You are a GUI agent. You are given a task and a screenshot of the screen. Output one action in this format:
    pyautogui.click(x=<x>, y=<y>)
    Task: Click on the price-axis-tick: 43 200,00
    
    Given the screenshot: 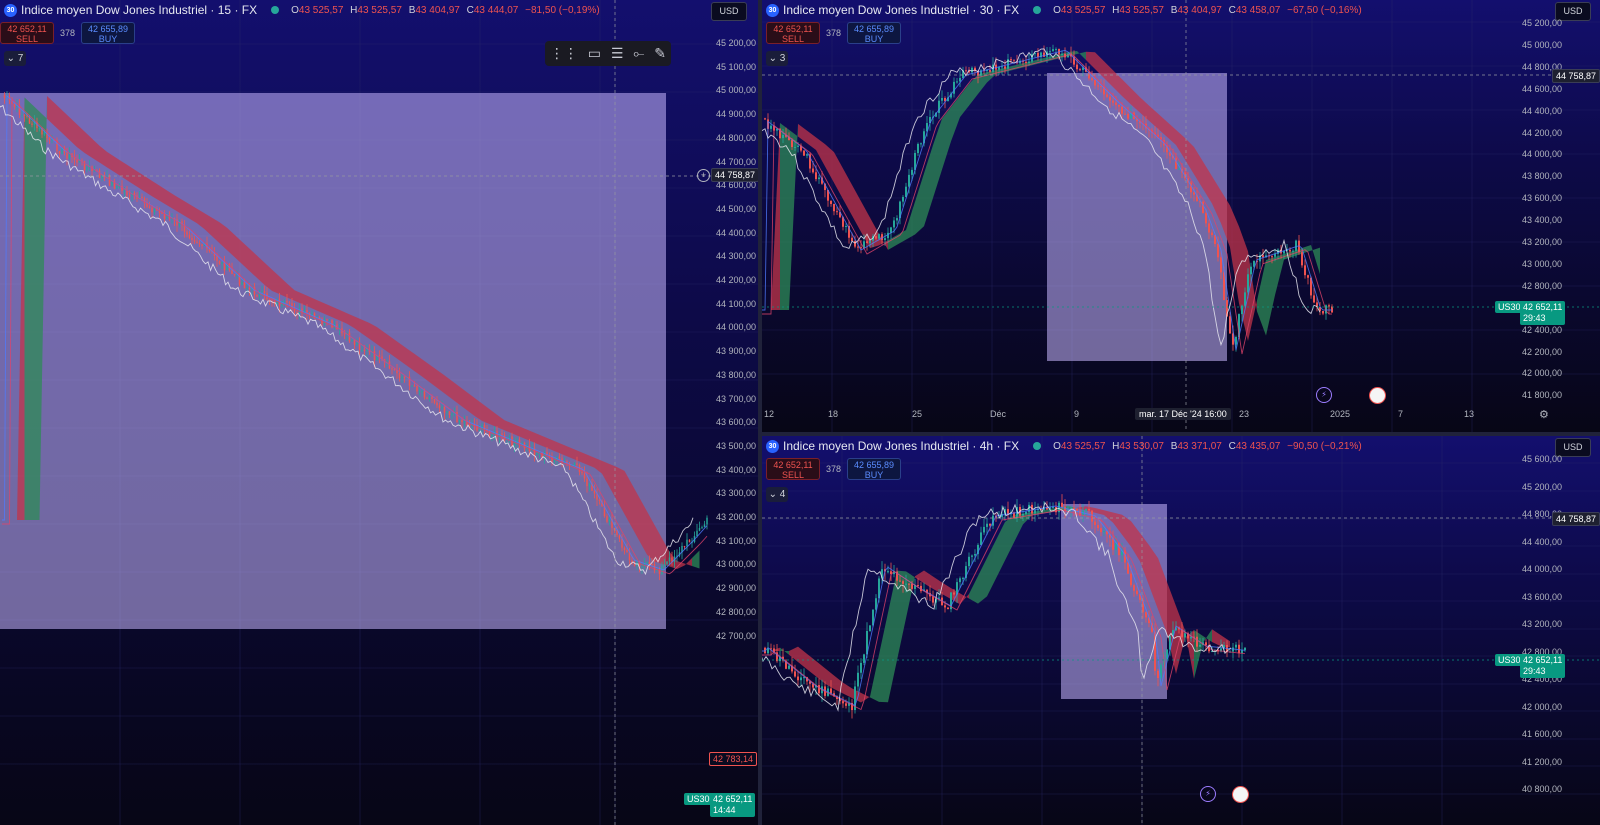 What is the action you would take?
    pyautogui.click(x=1542, y=242)
    